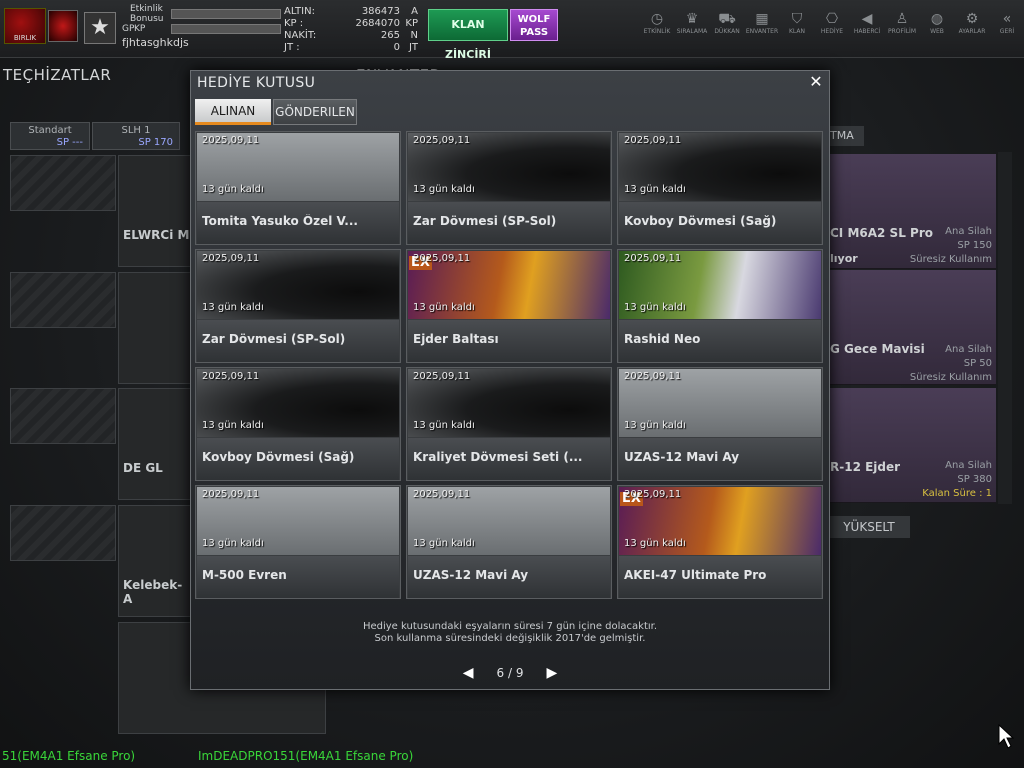  Describe the element at coordinates (128, 29) in the screenshot. I see `gp-label: GP` at that location.